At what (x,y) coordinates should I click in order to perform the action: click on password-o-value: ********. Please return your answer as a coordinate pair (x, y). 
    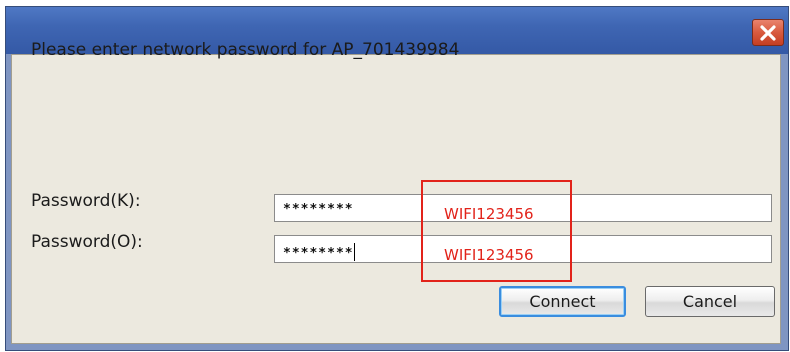
    Looking at the image, I should click on (318, 253).